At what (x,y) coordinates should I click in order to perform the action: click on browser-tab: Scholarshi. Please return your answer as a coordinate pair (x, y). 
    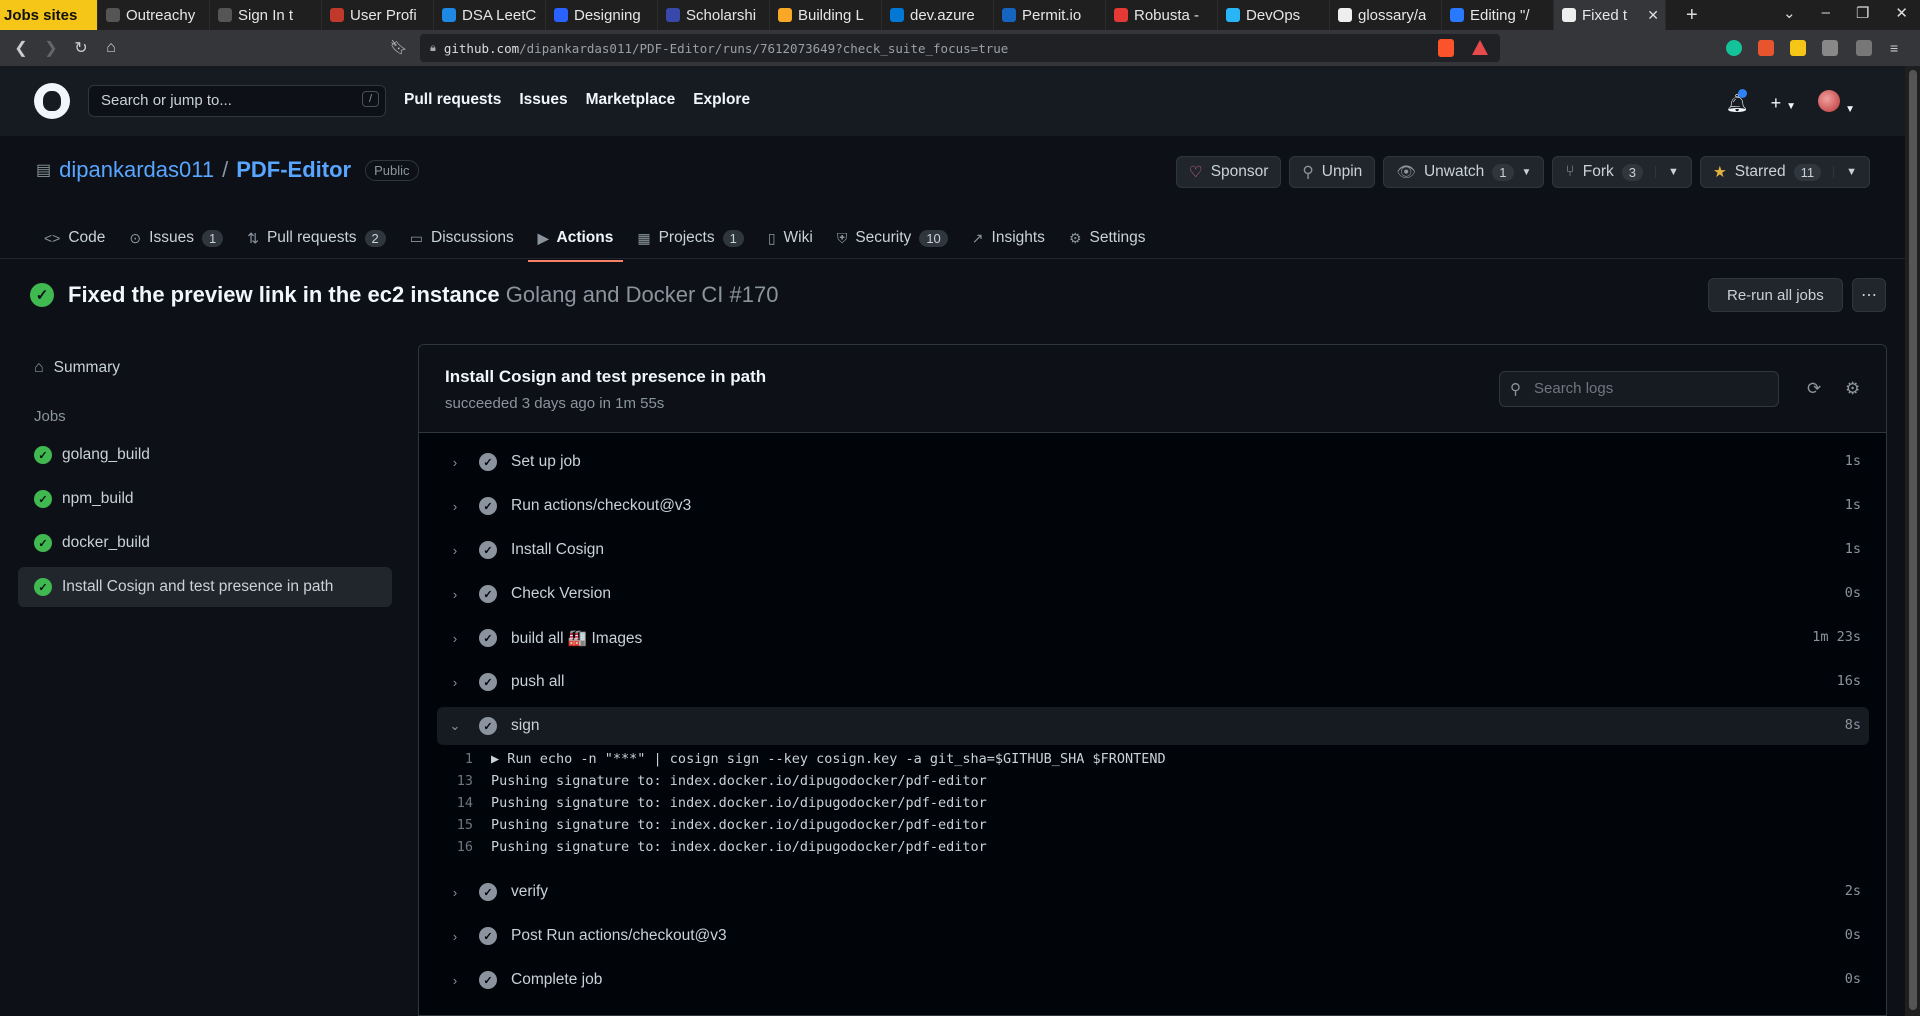
    Looking at the image, I should click on (714, 15).